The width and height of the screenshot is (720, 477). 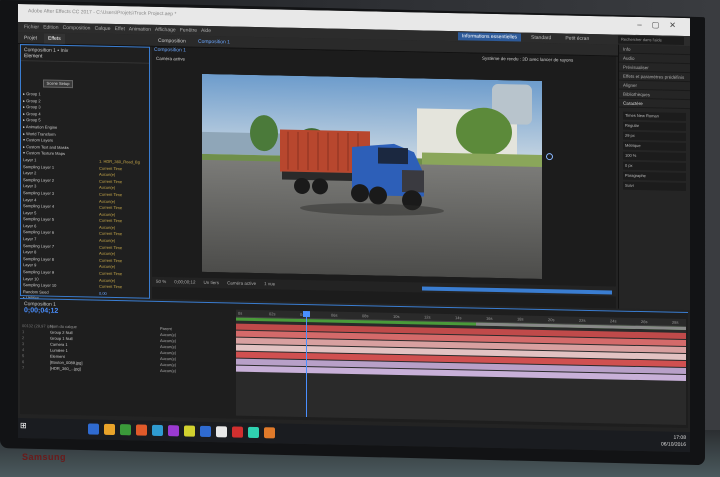 I want to click on layer-parent-select: Aucun(e), so click(x=168, y=371).